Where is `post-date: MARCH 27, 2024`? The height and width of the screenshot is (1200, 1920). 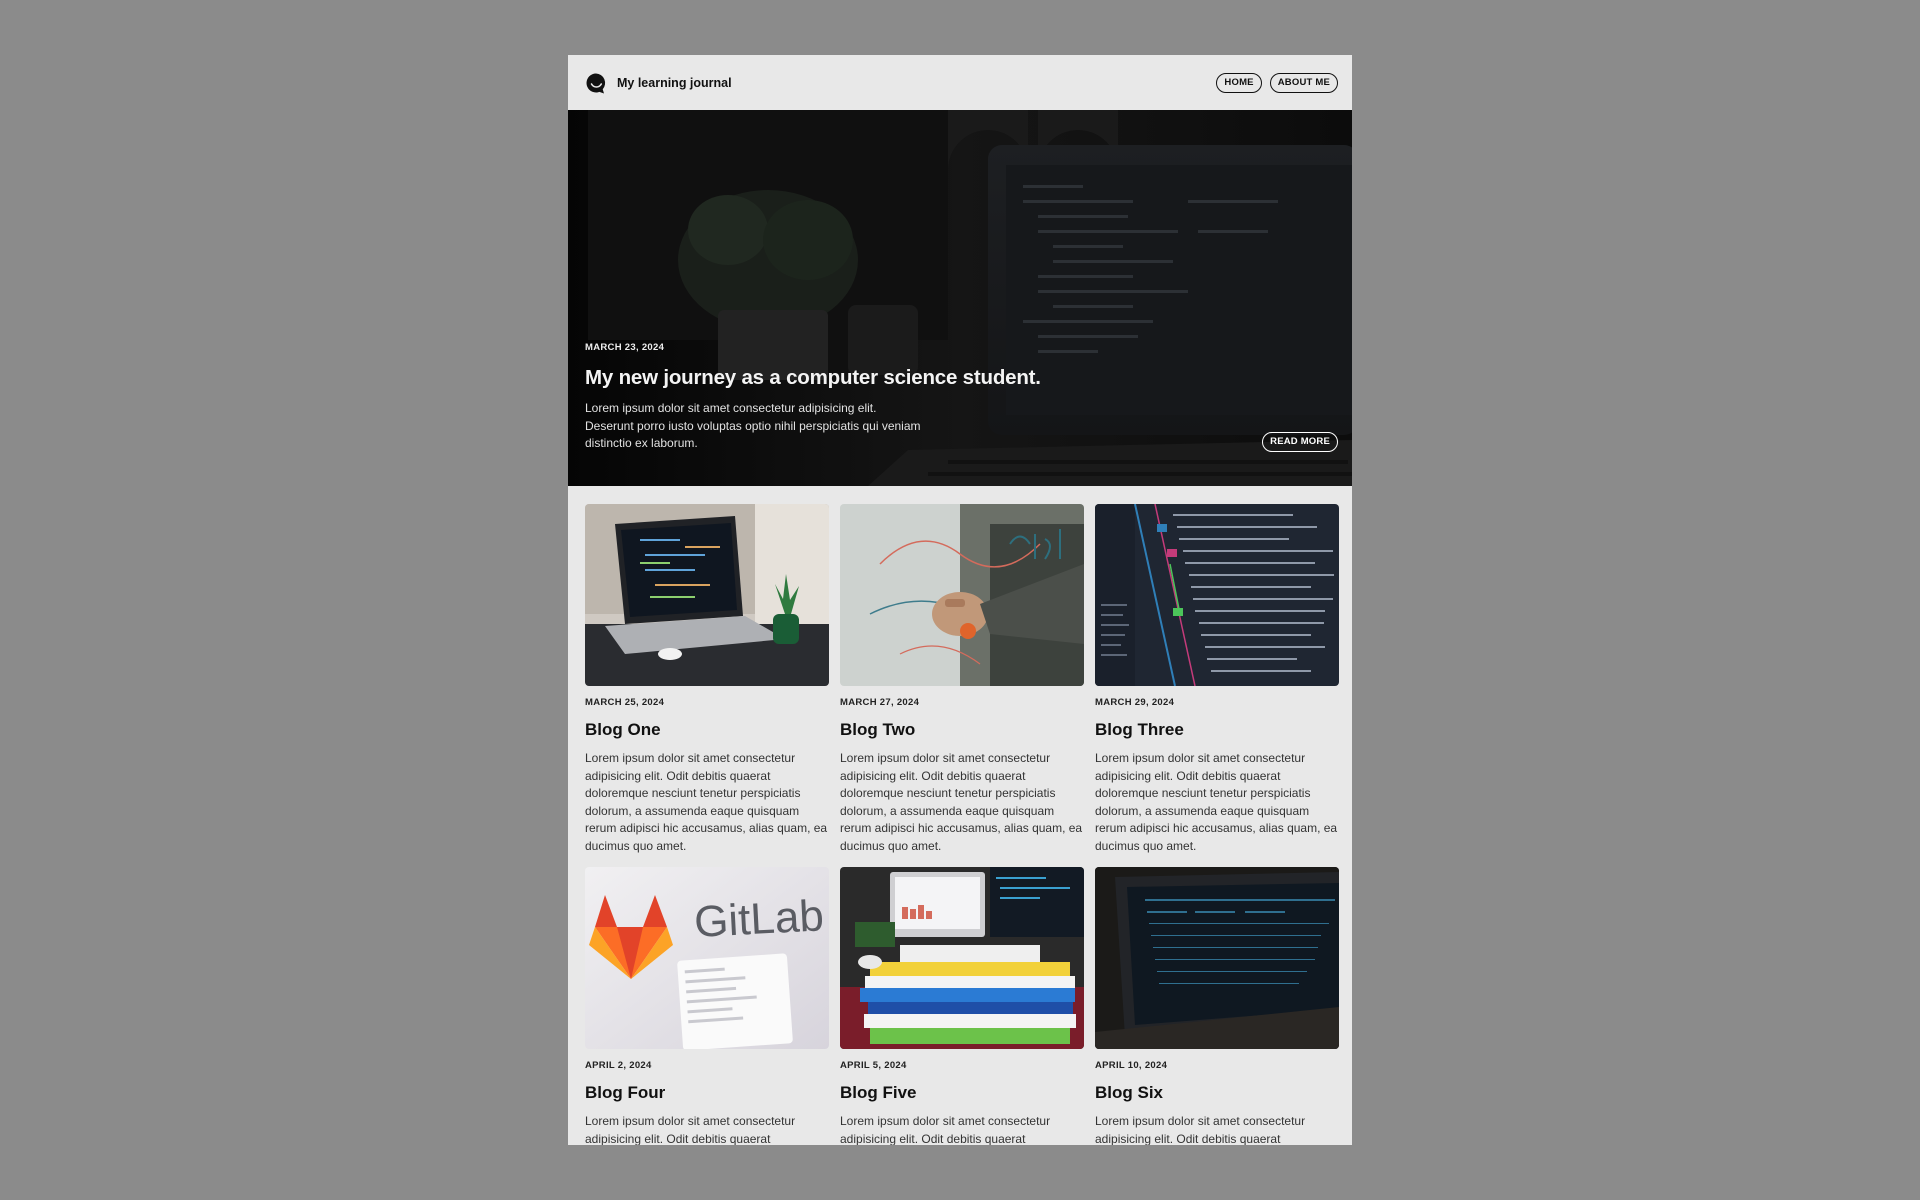
post-date: MARCH 27, 2024 is located at coordinates (880, 702).